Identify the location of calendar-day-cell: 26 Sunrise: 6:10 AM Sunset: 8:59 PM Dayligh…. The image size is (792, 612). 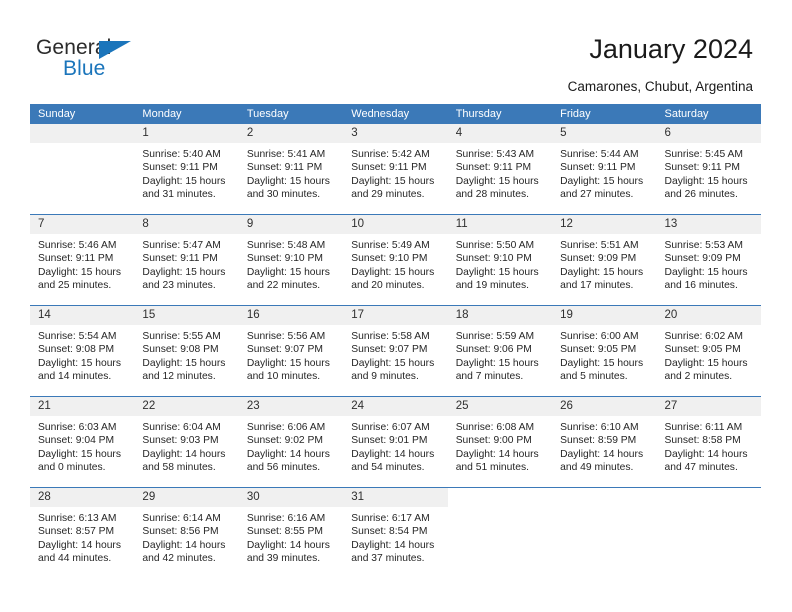
(604, 442).